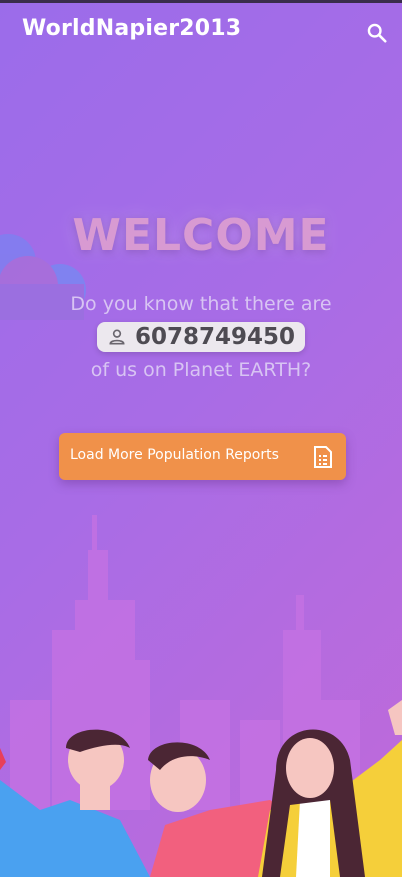 The height and width of the screenshot is (877, 402). What do you see at coordinates (201, 304) in the screenshot?
I see `population-intro-text: Do you know that there are` at bounding box center [201, 304].